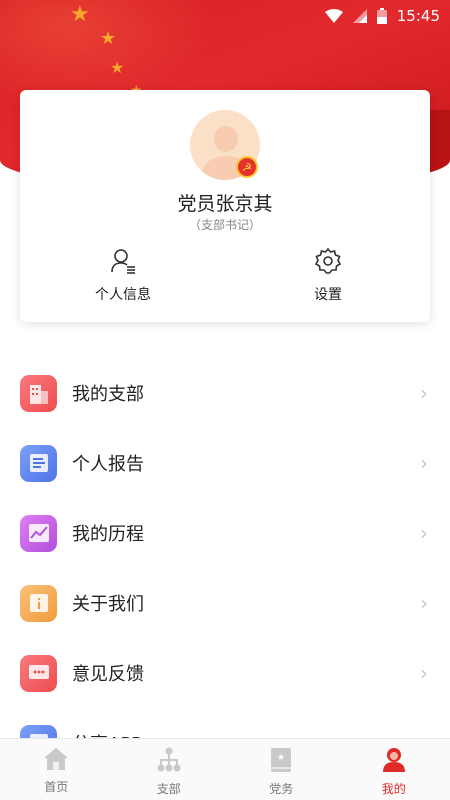  Describe the element at coordinates (281, 789) in the screenshot. I see `nav-label: 党务` at that location.